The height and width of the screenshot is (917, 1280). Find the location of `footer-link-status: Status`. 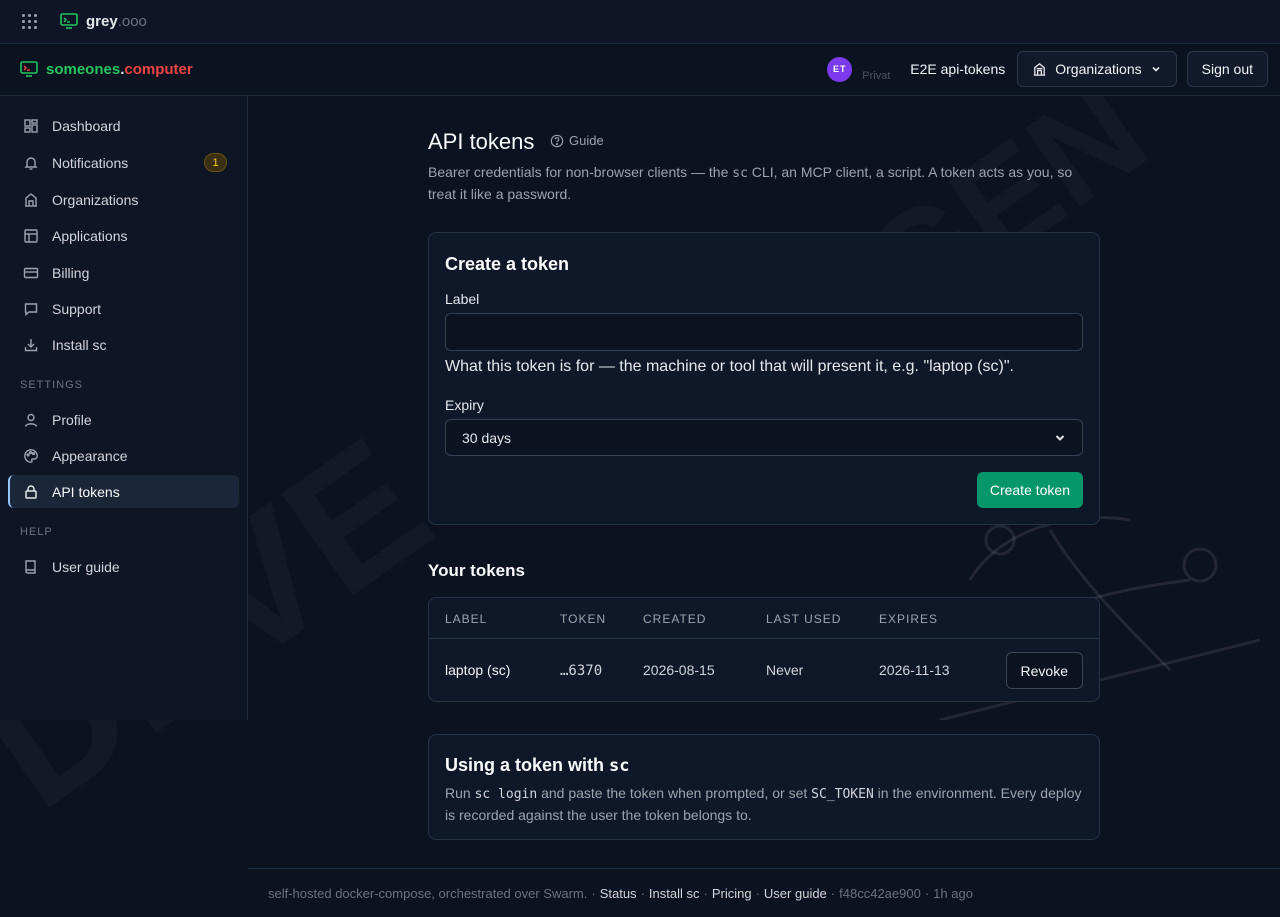

footer-link-status: Status is located at coordinates (618, 893).